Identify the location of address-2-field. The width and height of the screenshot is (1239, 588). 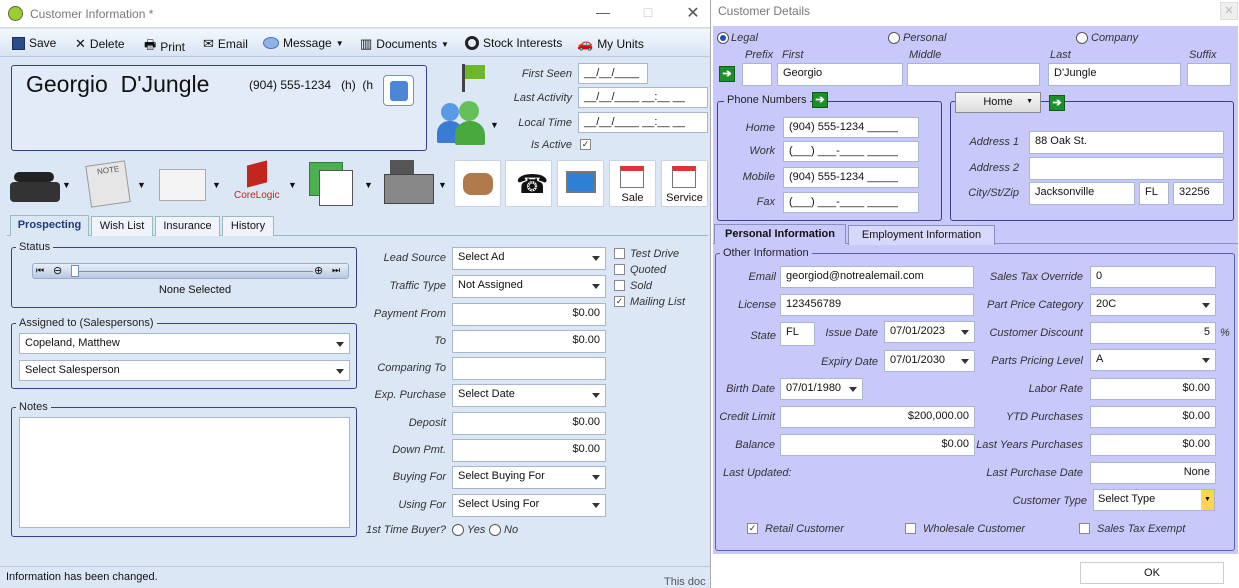
(1126, 168).